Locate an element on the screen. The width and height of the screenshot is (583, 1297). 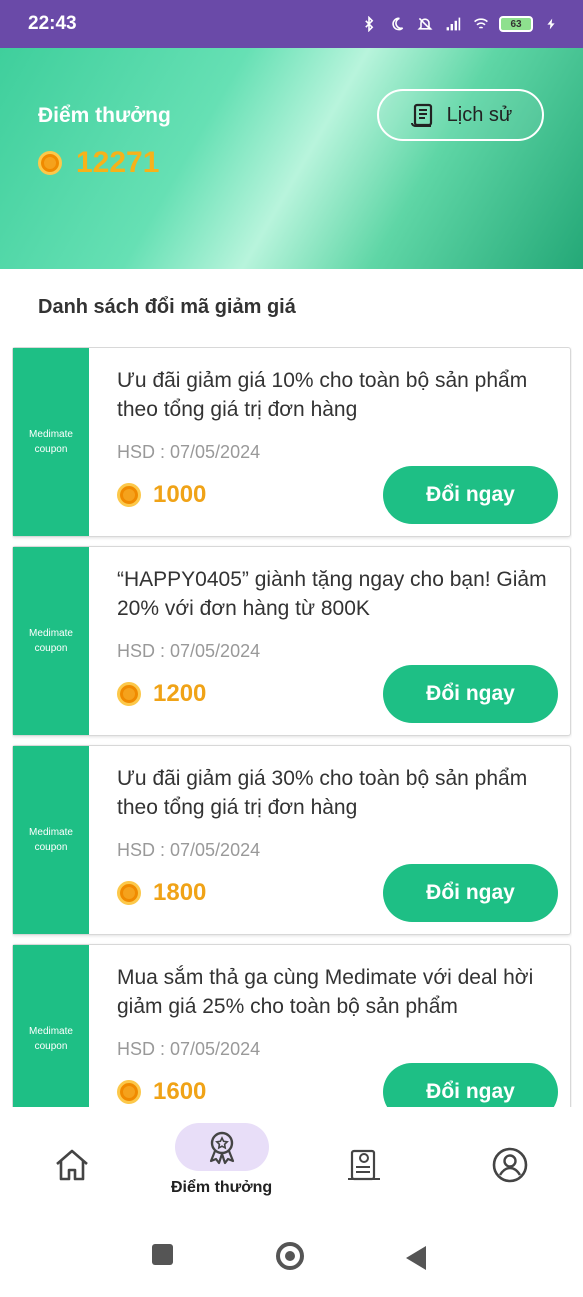
points-value: 12271 is located at coordinates (118, 162).